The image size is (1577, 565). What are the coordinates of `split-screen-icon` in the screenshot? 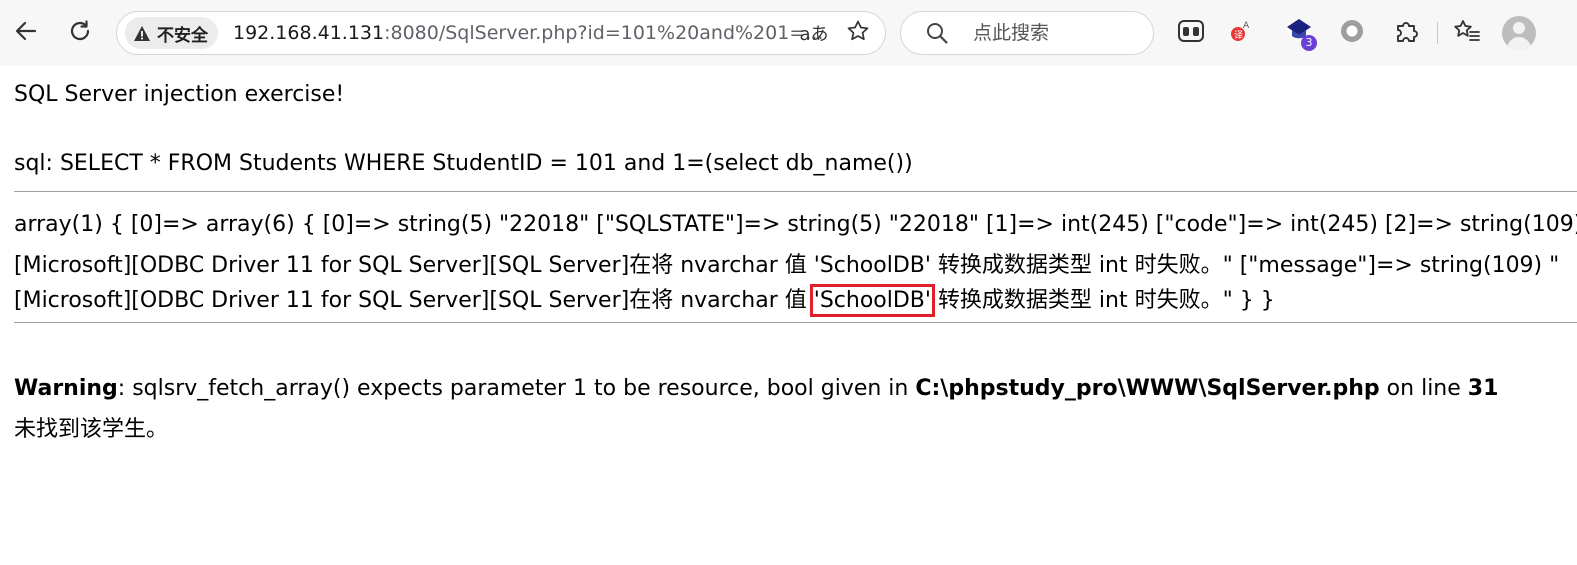 It's located at (1191, 33).